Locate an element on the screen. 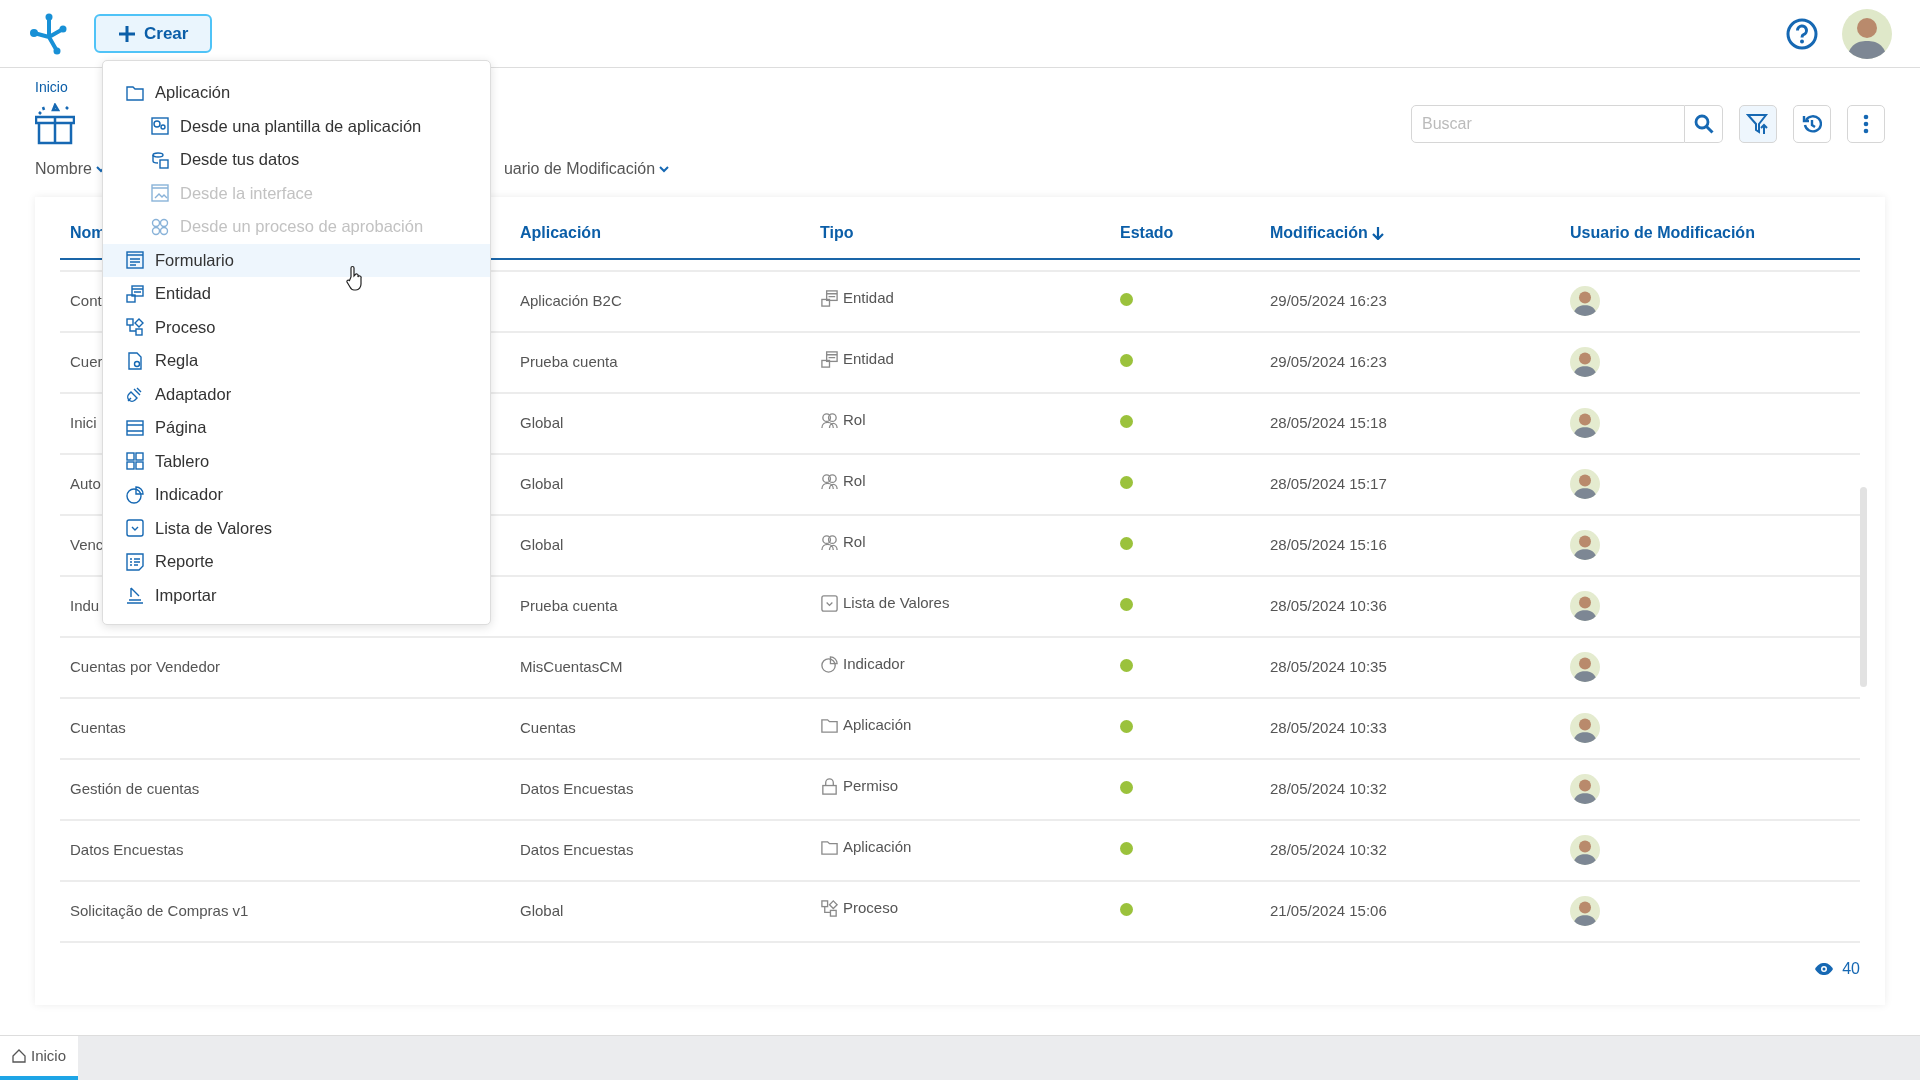 The image size is (1920, 1080). date-cell: 29/05/2024 16:23 is located at coordinates (1328, 300).